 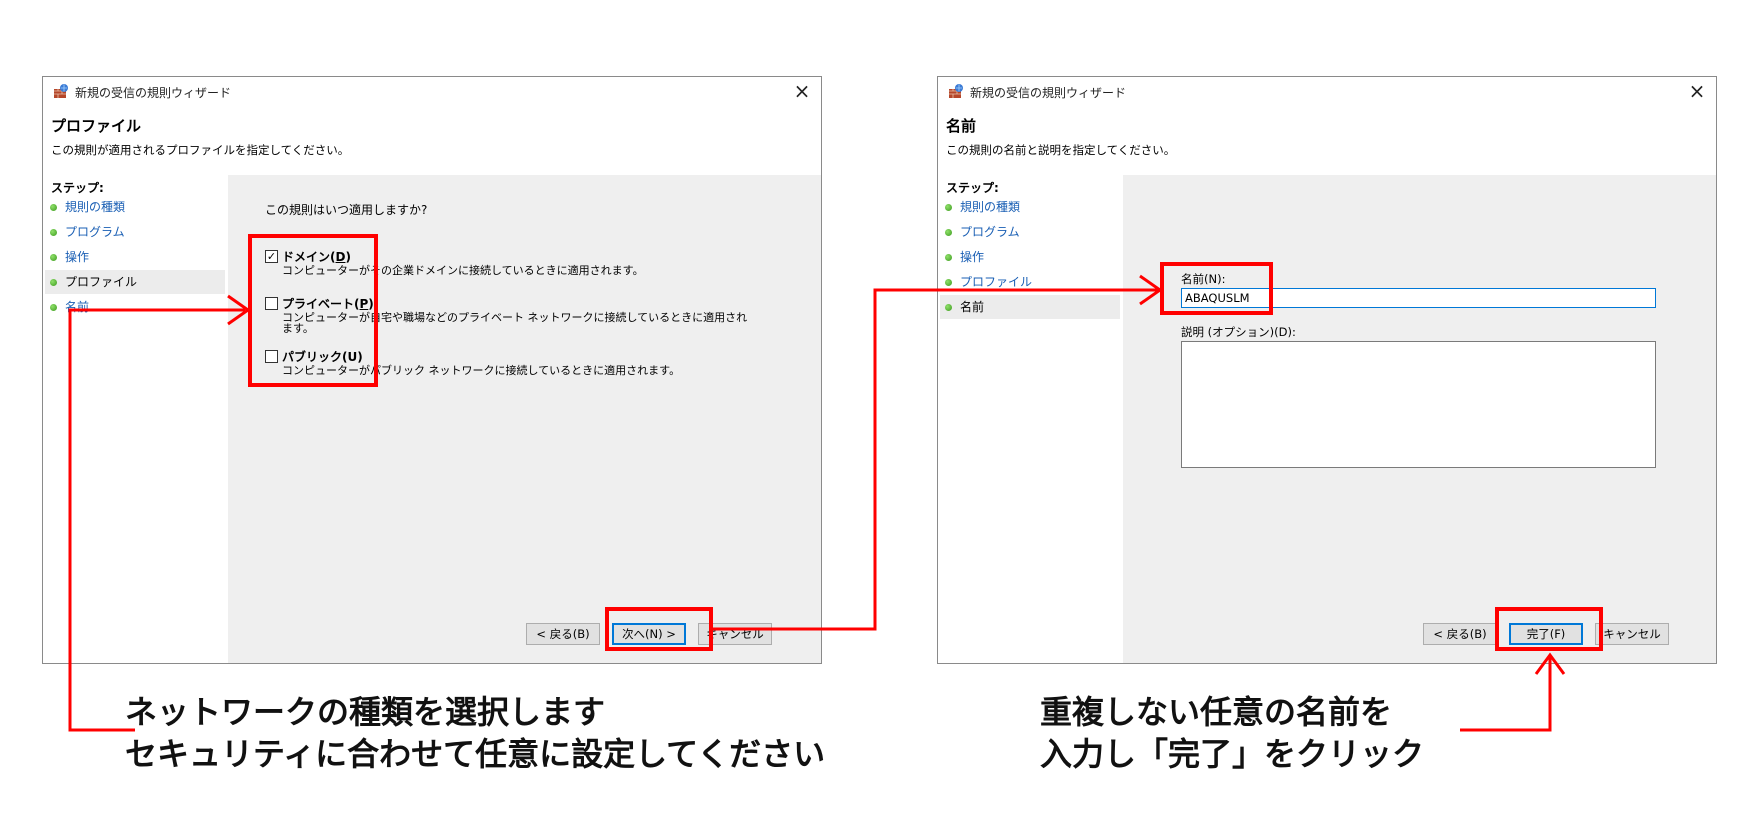 I want to click on arrow-caption-to-finish, so click(x=1506, y=693).